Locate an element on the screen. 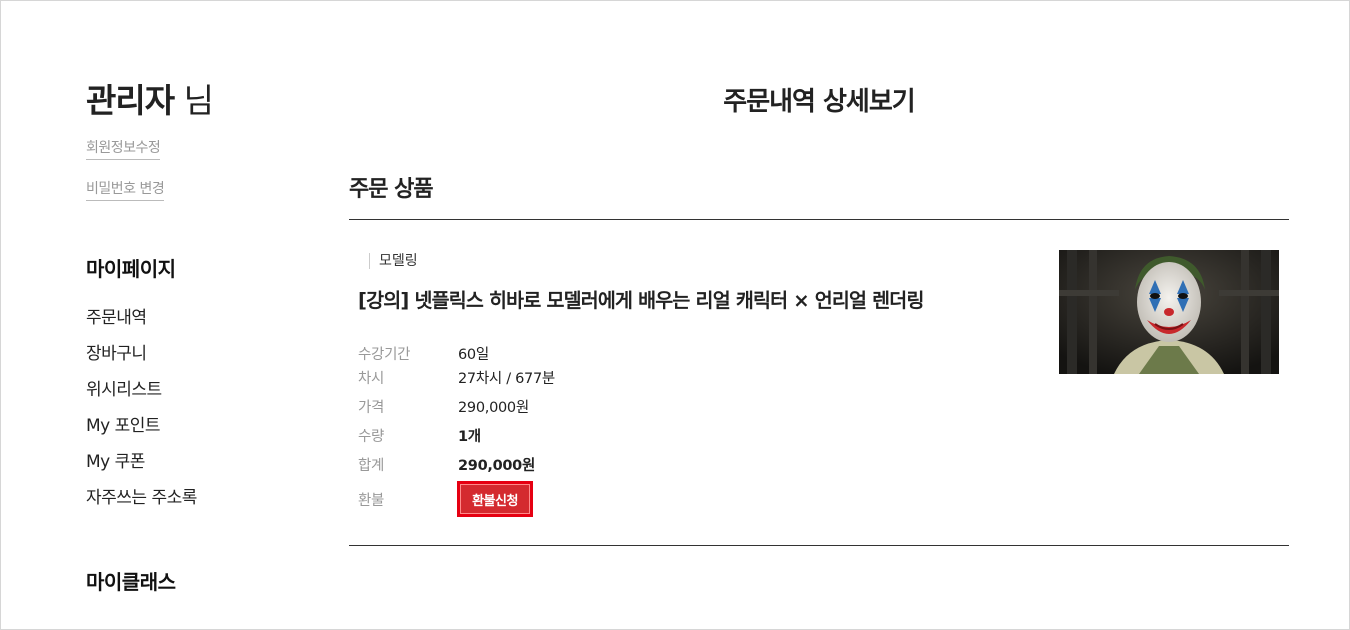 This screenshot has height=630, width=1350. detail-label: 수량 is located at coordinates (371, 437).